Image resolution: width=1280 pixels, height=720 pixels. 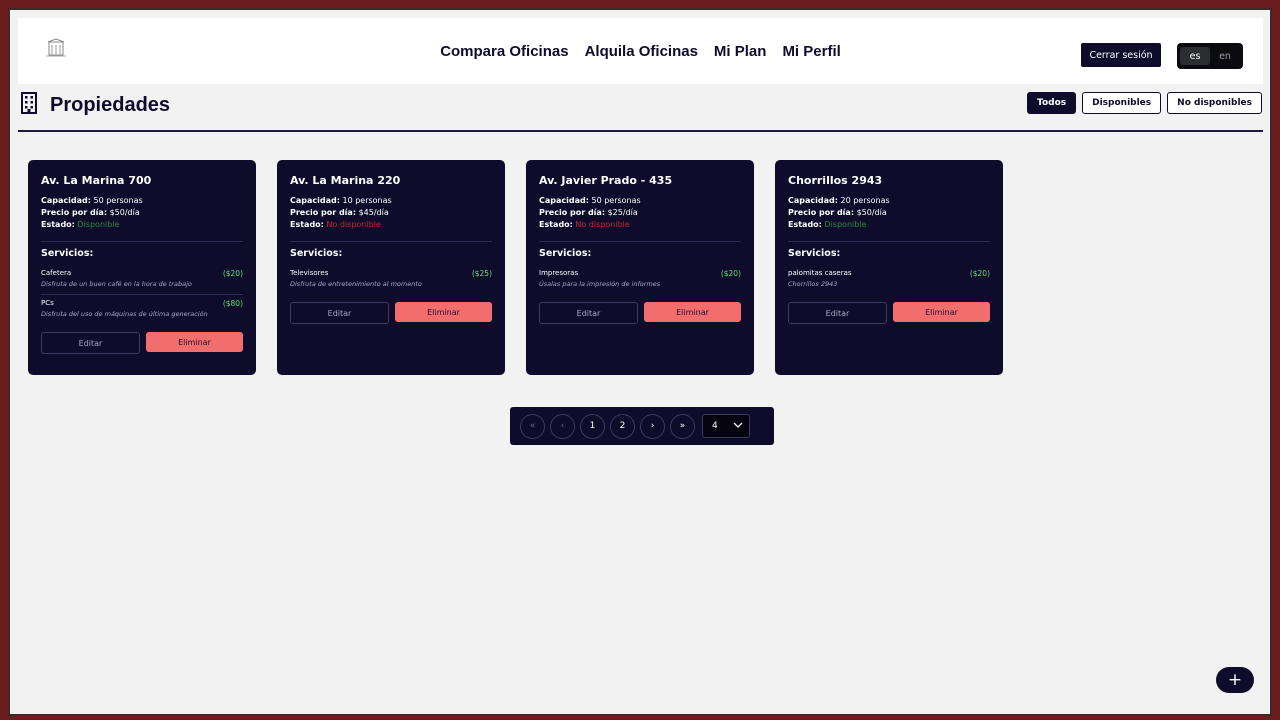 What do you see at coordinates (835, 180) in the screenshot?
I see `property-title: Chorrillos 2943` at bounding box center [835, 180].